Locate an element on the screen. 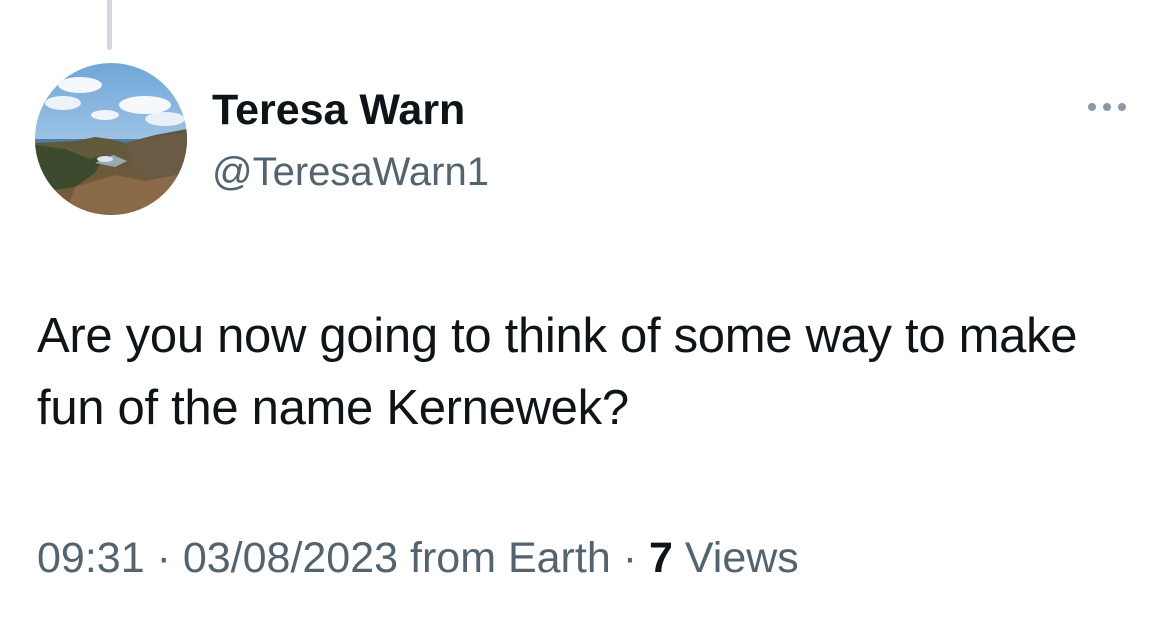 The height and width of the screenshot is (621, 1170). more-options-button is located at coordinates (1107, 107).